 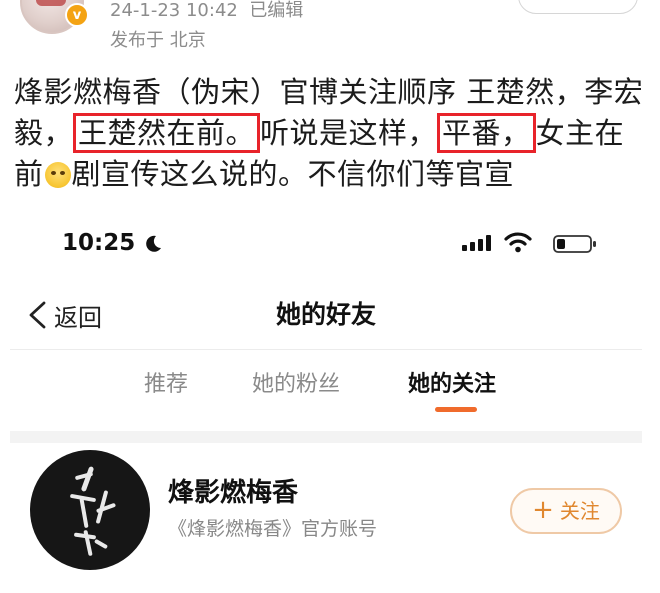 What do you see at coordinates (167, 133) in the screenshot?
I see `highlight-box-1: 王楚然在前。` at bounding box center [167, 133].